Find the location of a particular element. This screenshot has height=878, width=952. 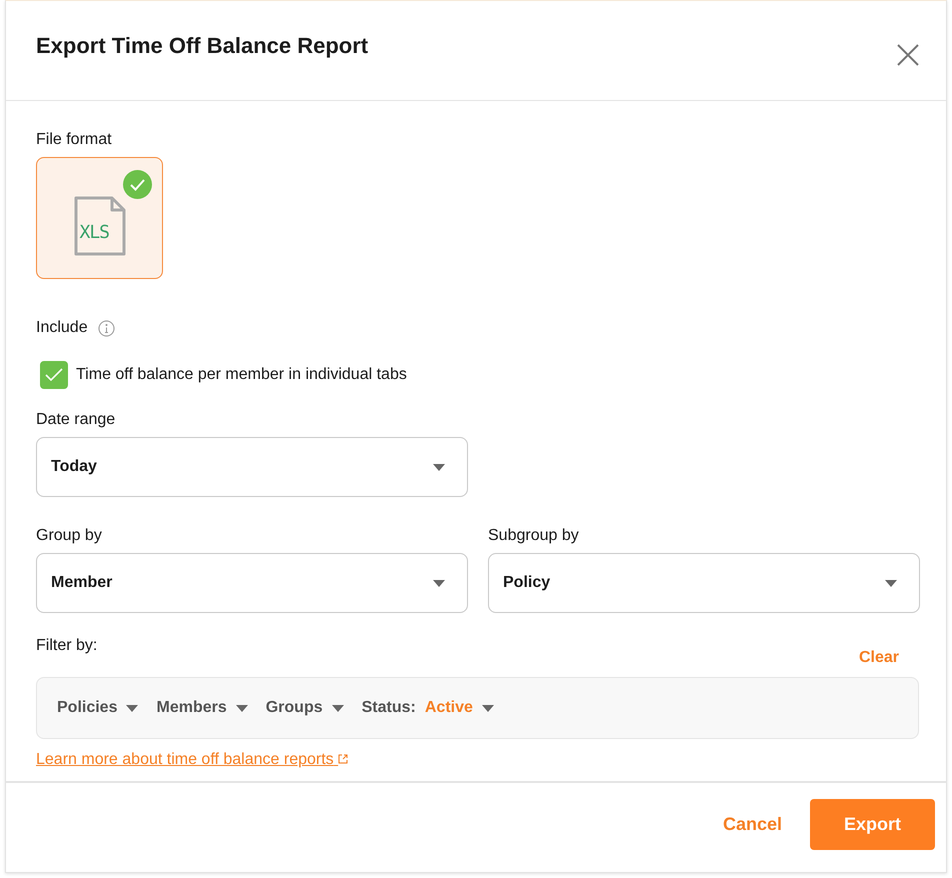

checkbox is located at coordinates (54, 375).